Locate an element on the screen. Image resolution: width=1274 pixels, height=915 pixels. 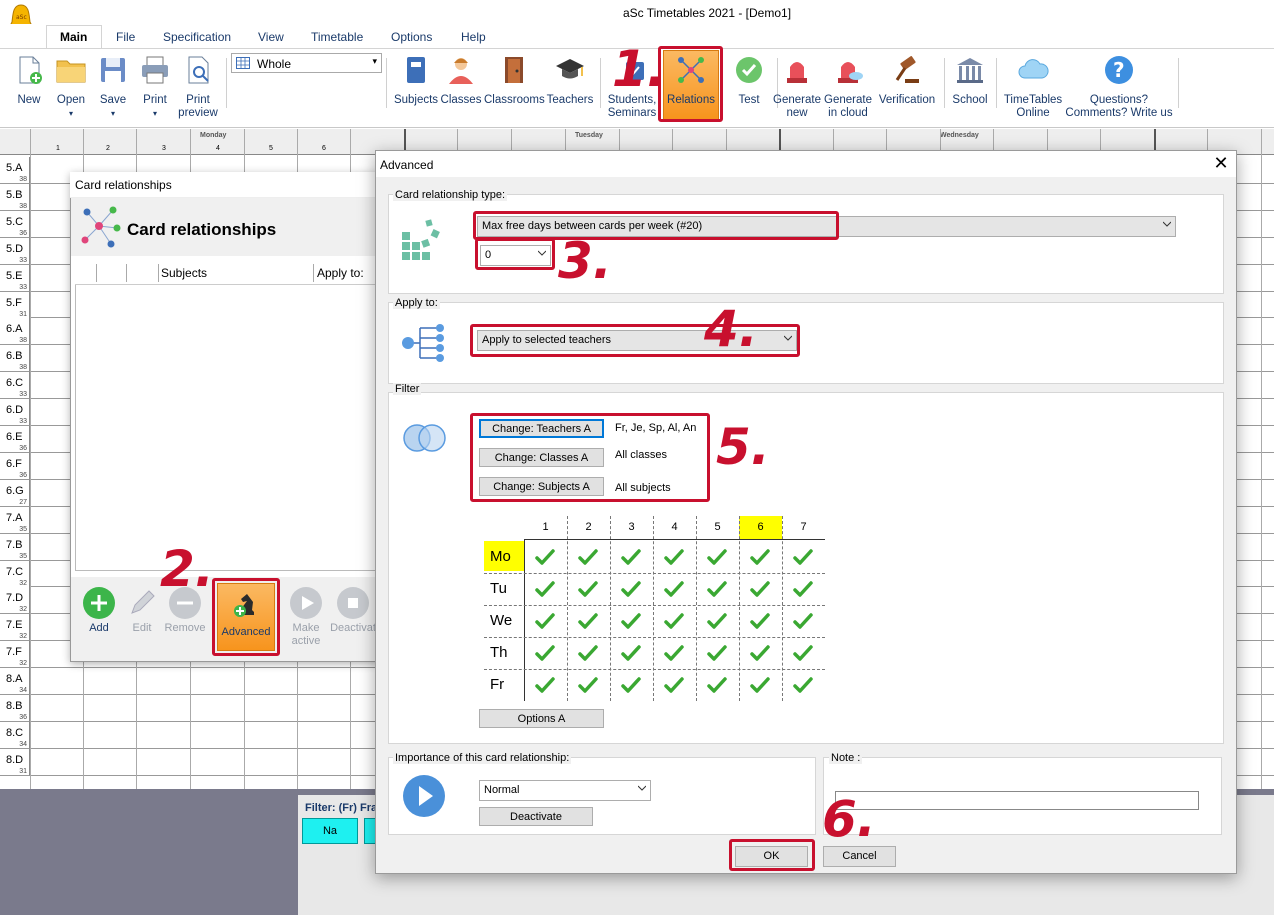
timetable-row-label: 6.C 33 is located at coordinates (15, 386).